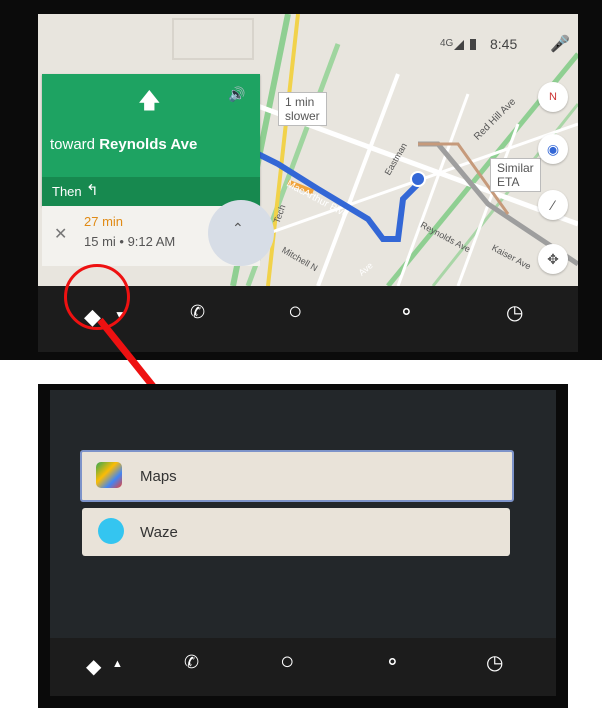 This screenshot has height=708, width=602. What do you see at coordinates (92, 190) in the screenshot?
I see `turn-left-icon: ↰` at bounding box center [92, 190].